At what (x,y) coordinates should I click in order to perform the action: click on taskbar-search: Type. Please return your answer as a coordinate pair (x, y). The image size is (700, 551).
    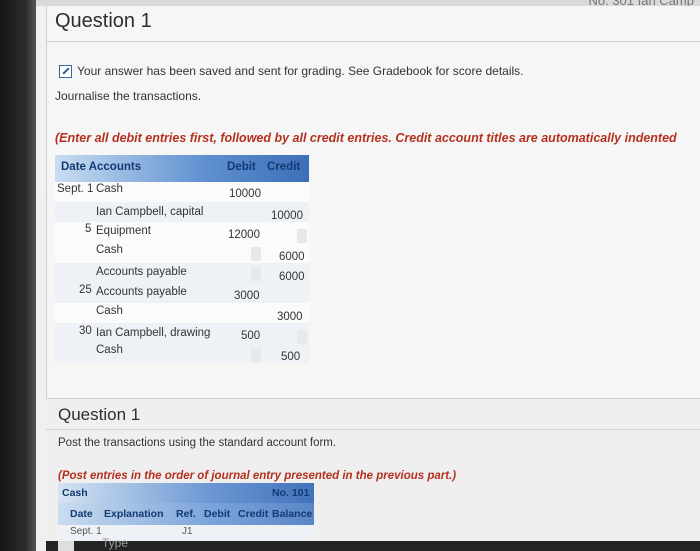
    Looking at the image, I should click on (115, 543).